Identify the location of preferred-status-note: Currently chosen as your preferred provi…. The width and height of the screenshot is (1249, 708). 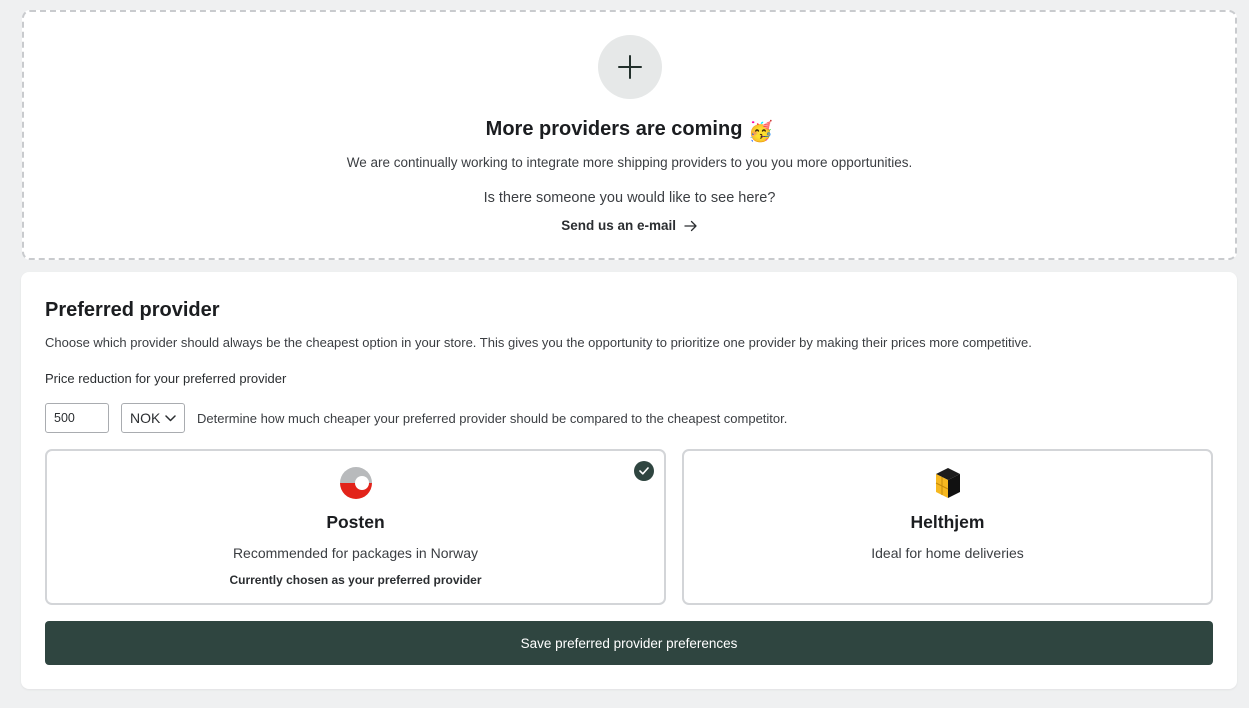
(355, 580).